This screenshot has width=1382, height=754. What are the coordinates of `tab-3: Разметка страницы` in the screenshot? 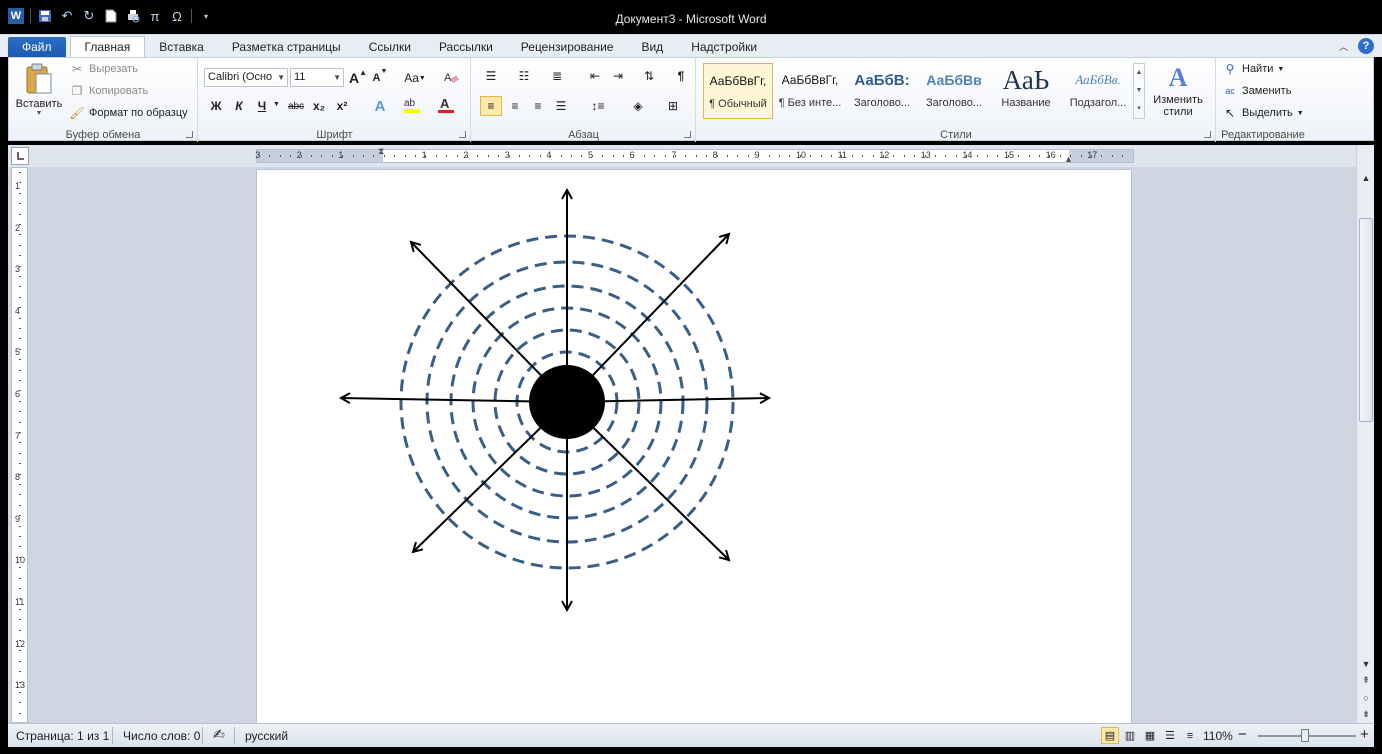 It's located at (286, 47).